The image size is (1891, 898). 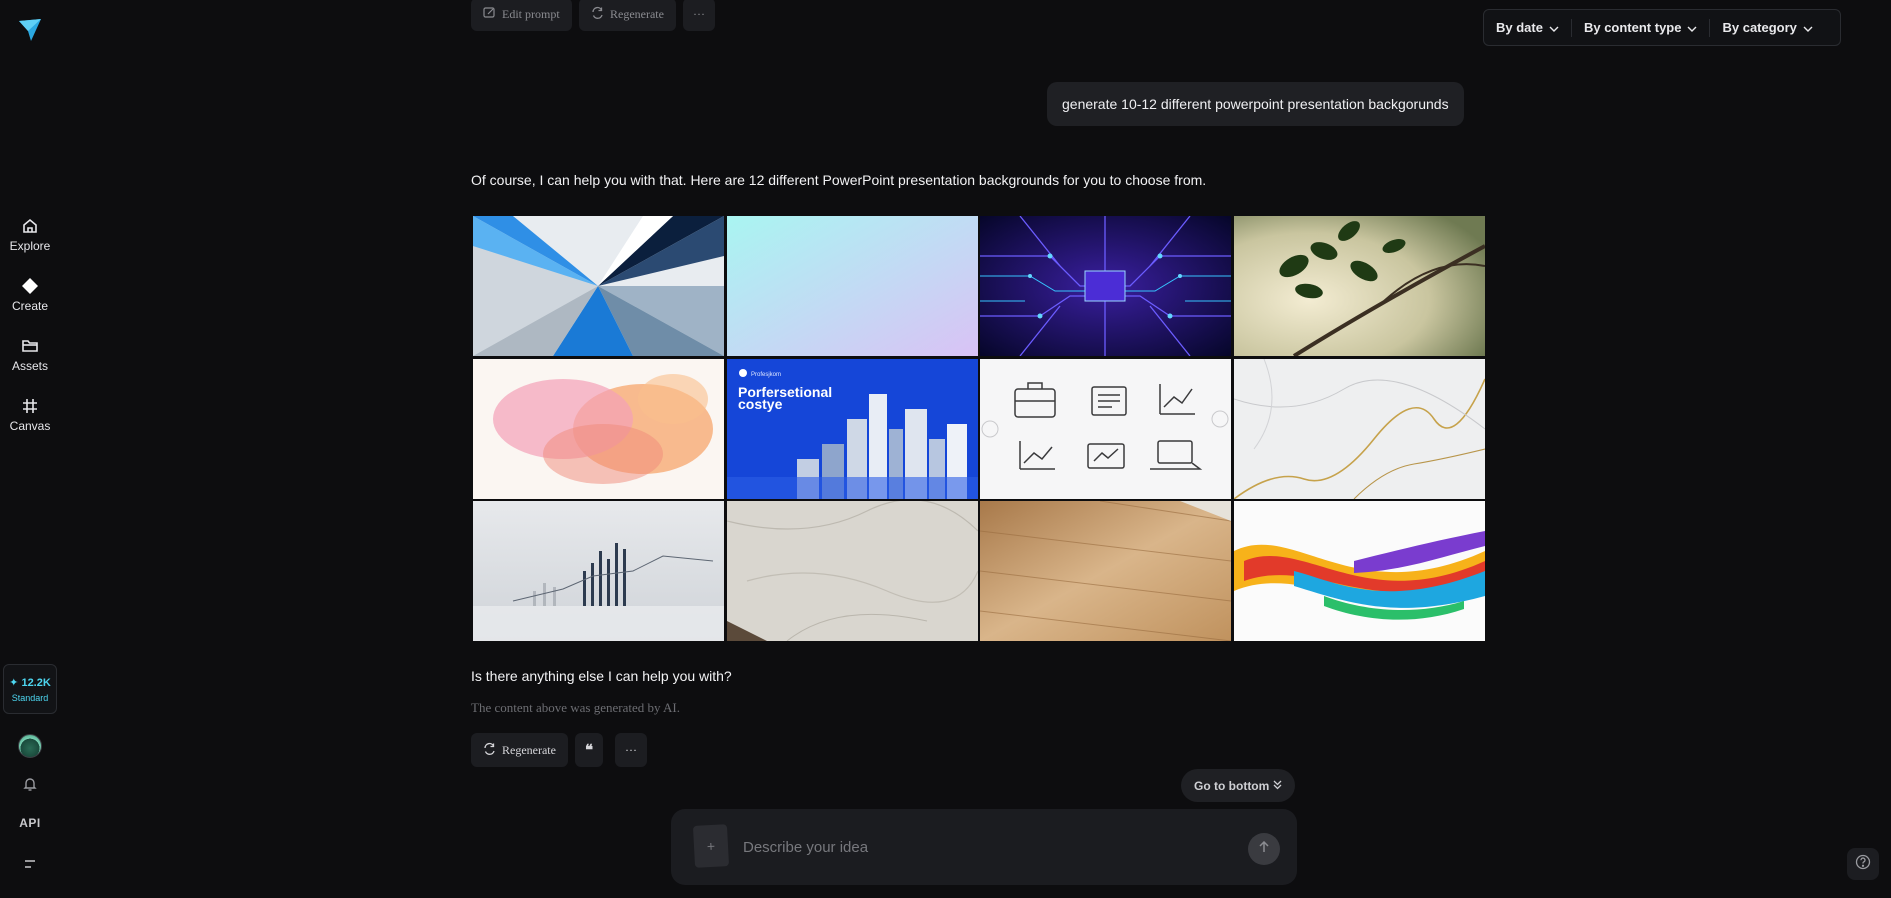 I want to click on menu-icon, so click(x=30, y=864).